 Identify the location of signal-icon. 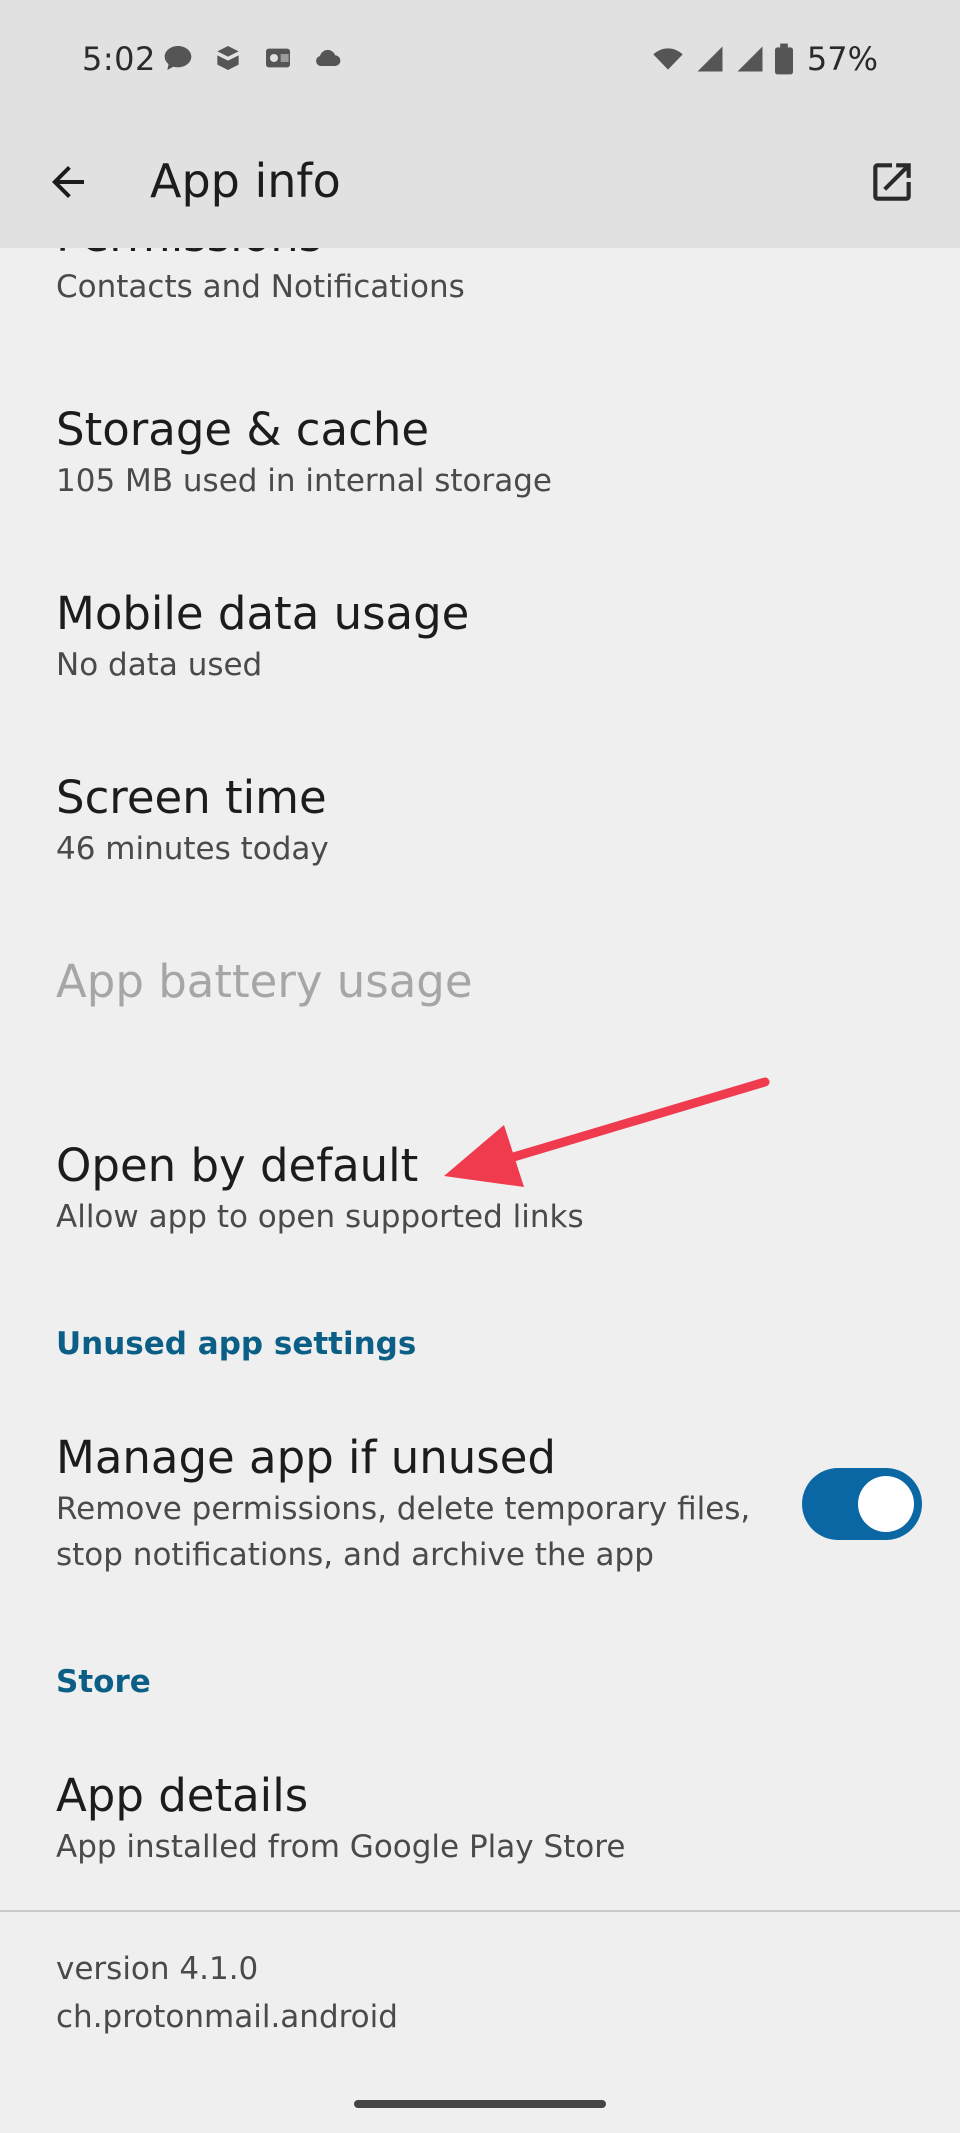
(710, 59).